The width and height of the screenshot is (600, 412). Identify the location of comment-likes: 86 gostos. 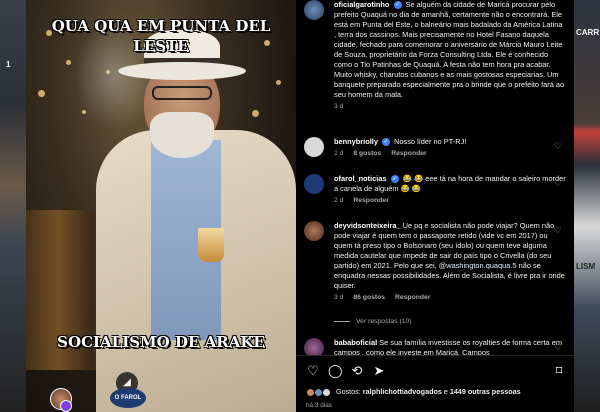
(369, 297).